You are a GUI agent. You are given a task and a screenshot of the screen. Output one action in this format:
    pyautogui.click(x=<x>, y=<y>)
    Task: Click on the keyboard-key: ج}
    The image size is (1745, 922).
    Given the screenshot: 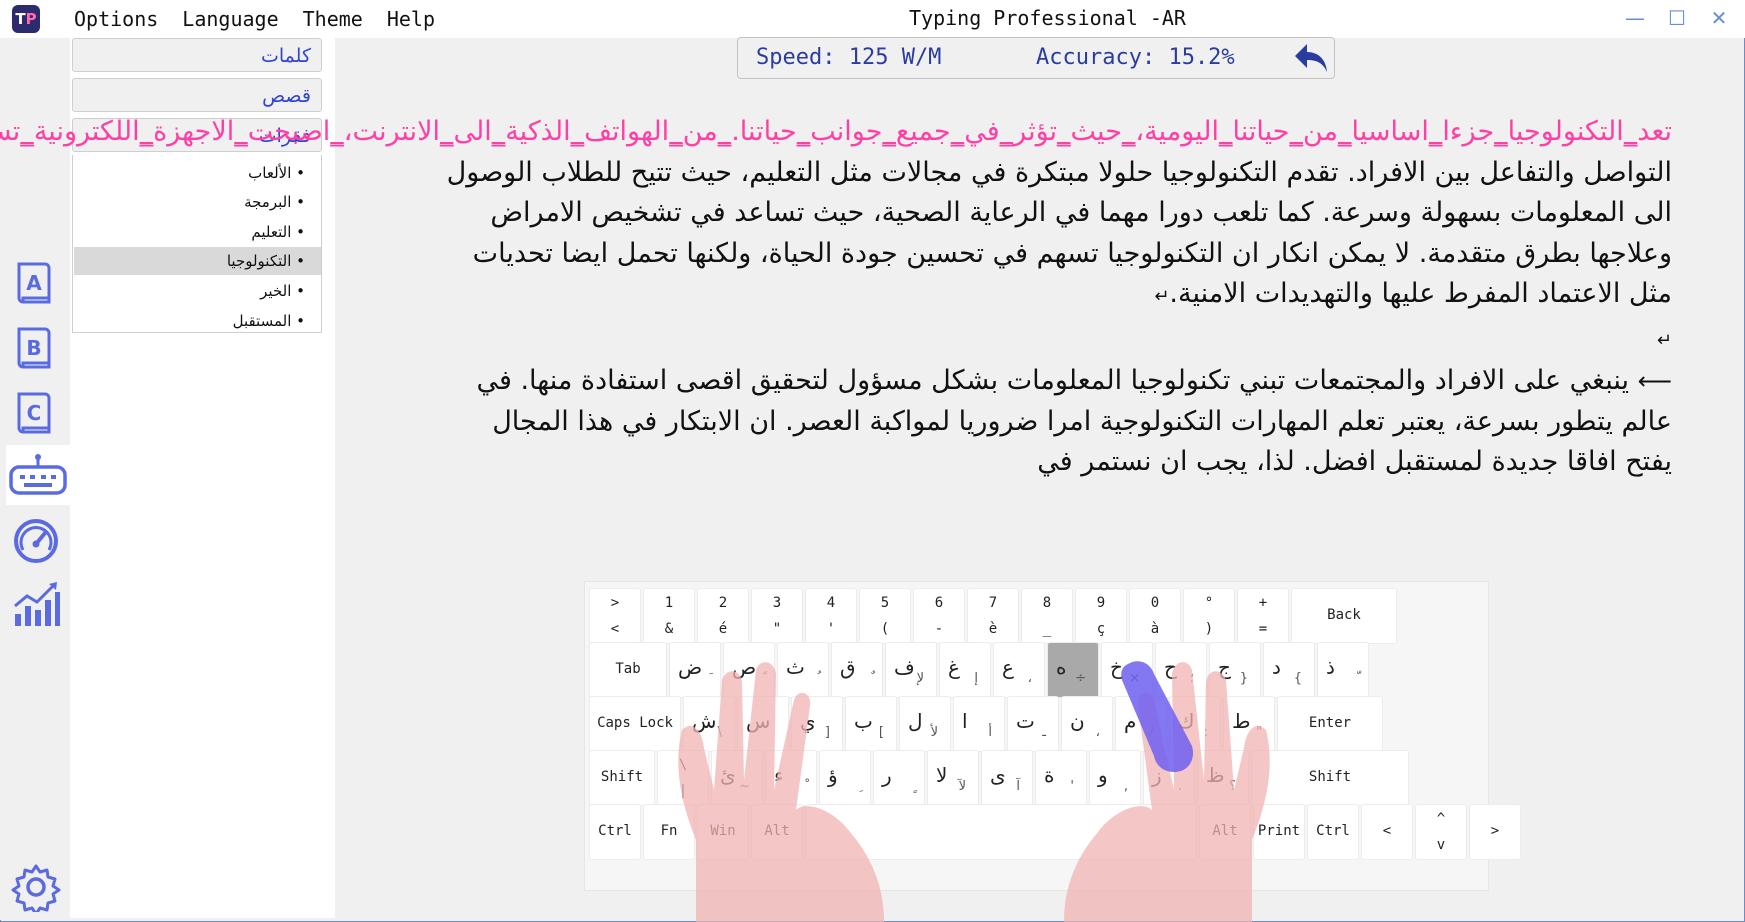 What is the action you would take?
    pyautogui.click(x=1235, y=670)
    